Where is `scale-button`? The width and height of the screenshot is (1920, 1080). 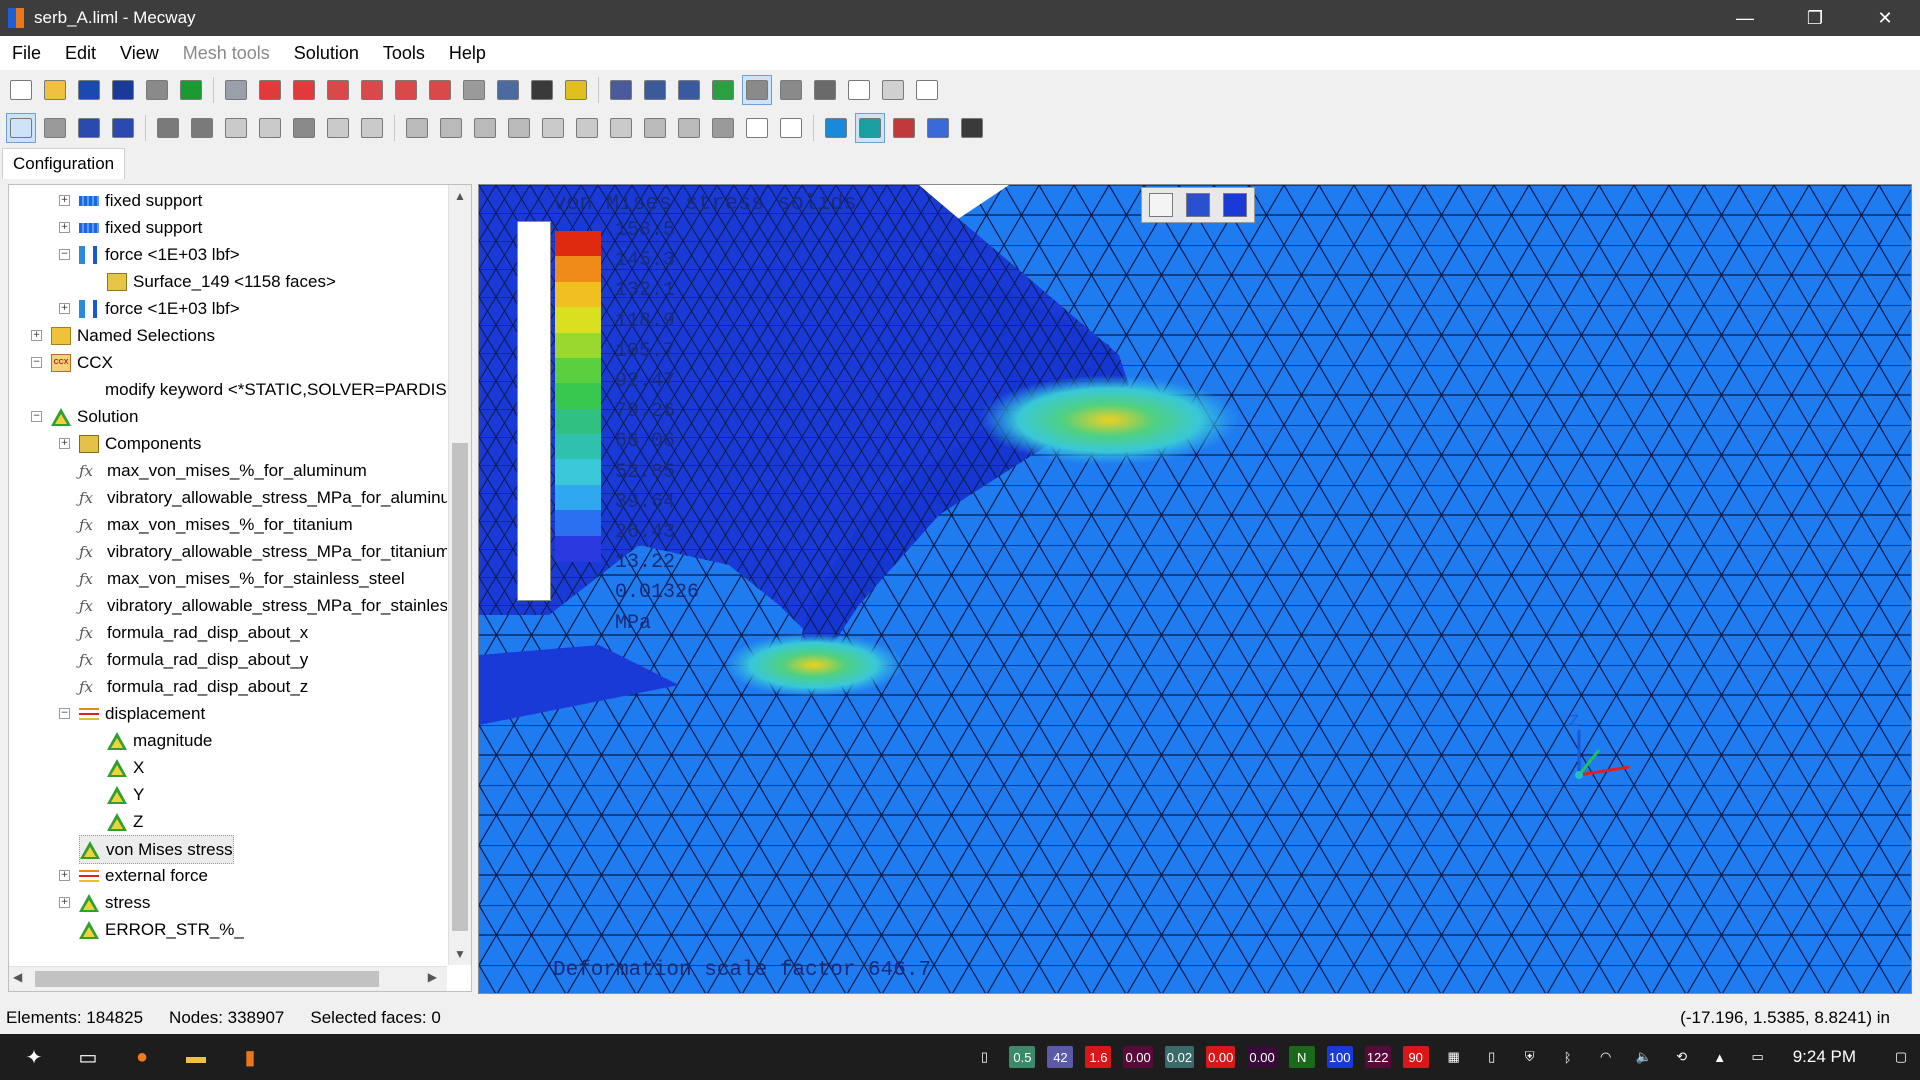
scale-button is located at coordinates (519, 128).